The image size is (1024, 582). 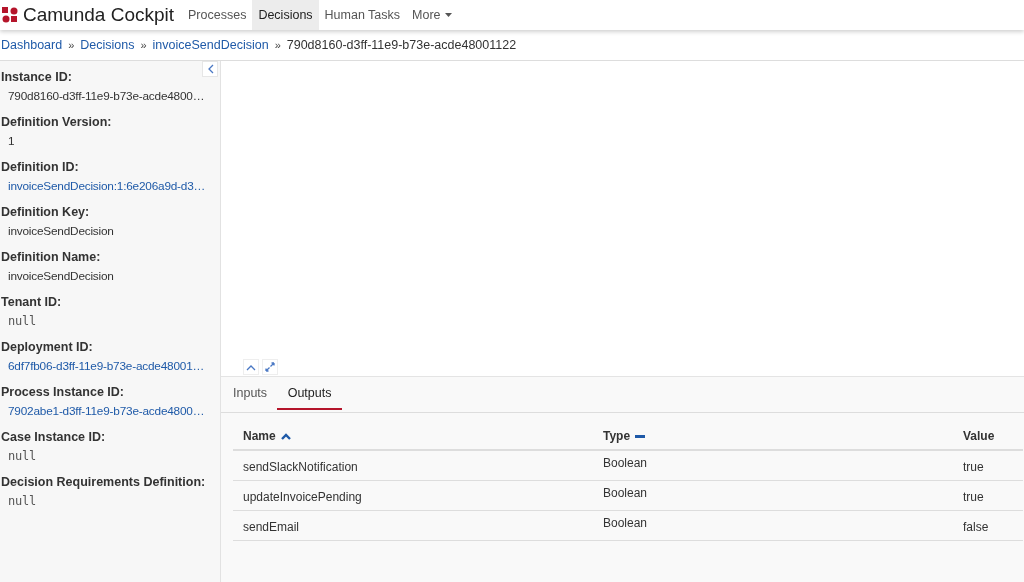 What do you see at coordinates (32, 45) in the screenshot?
I see `breadcrumb-link: Dashboard` at bounding box center [32, 45].